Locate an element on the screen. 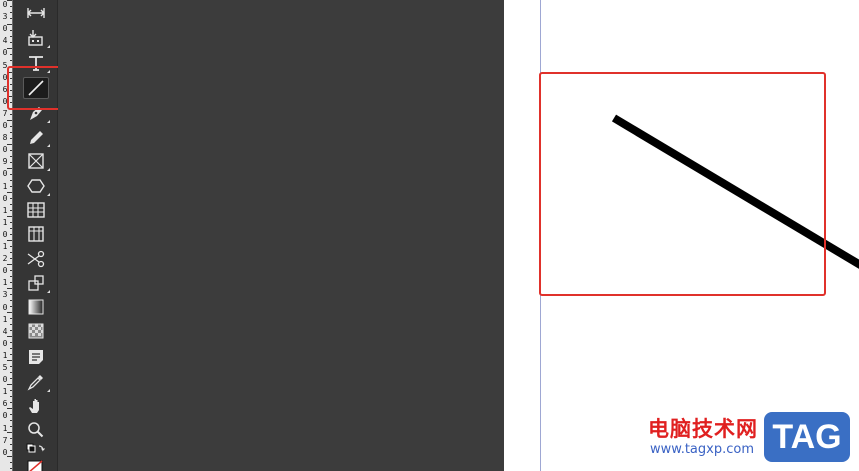 The image size is (859, 471). ruler-digit: 2 is located at coordinates (5, 259).